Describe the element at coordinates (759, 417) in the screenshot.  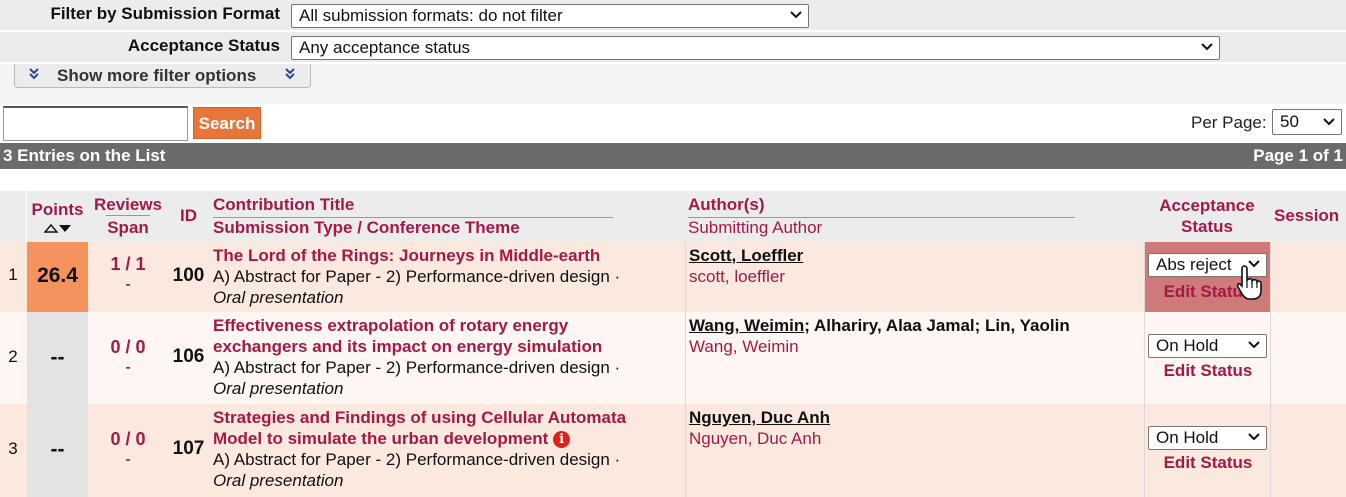
I see `presenting-author-link: Nguyen, Duc Anh` at that location.